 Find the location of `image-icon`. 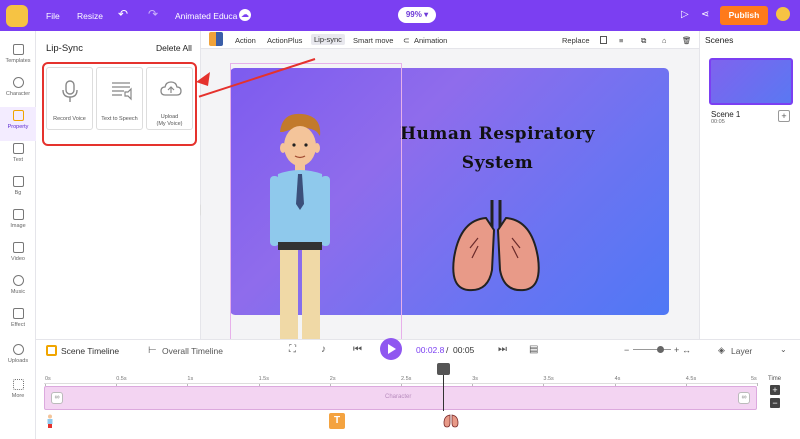

image-icon is located at coordinates (18, 214).